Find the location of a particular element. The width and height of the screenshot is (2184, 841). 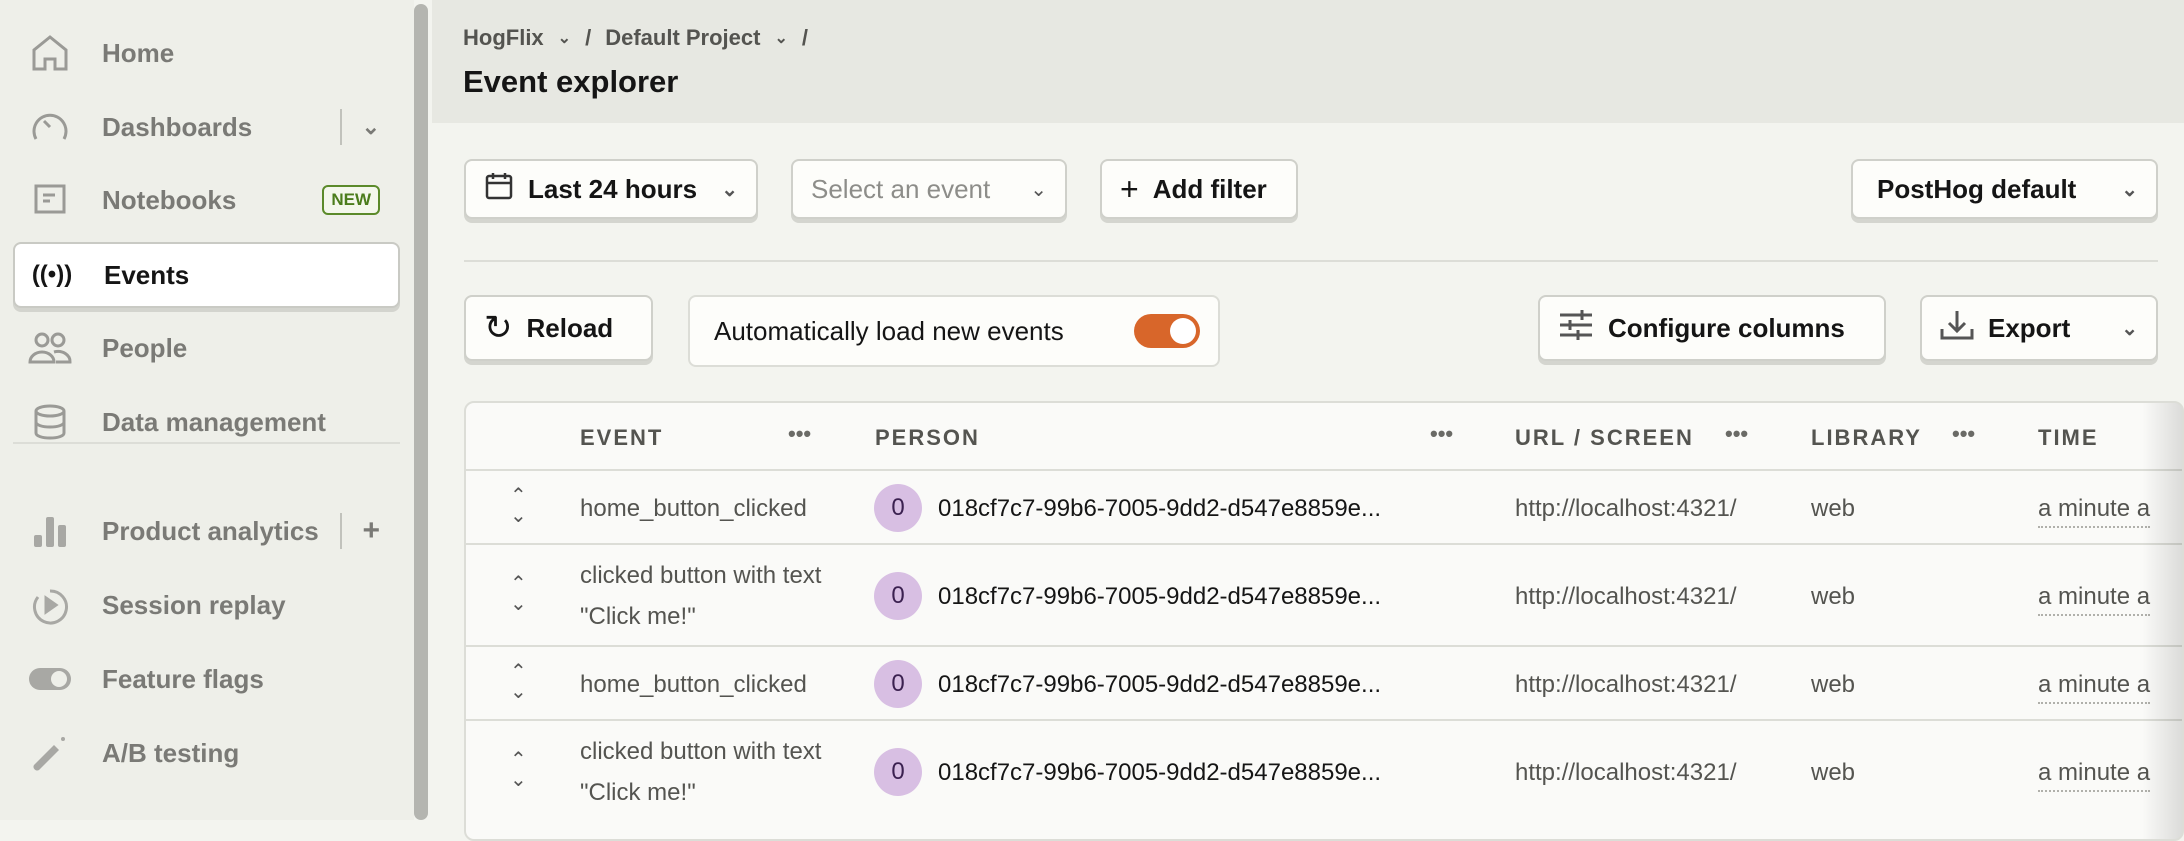

bar-chart-icon is located at coordinates (50, 531).